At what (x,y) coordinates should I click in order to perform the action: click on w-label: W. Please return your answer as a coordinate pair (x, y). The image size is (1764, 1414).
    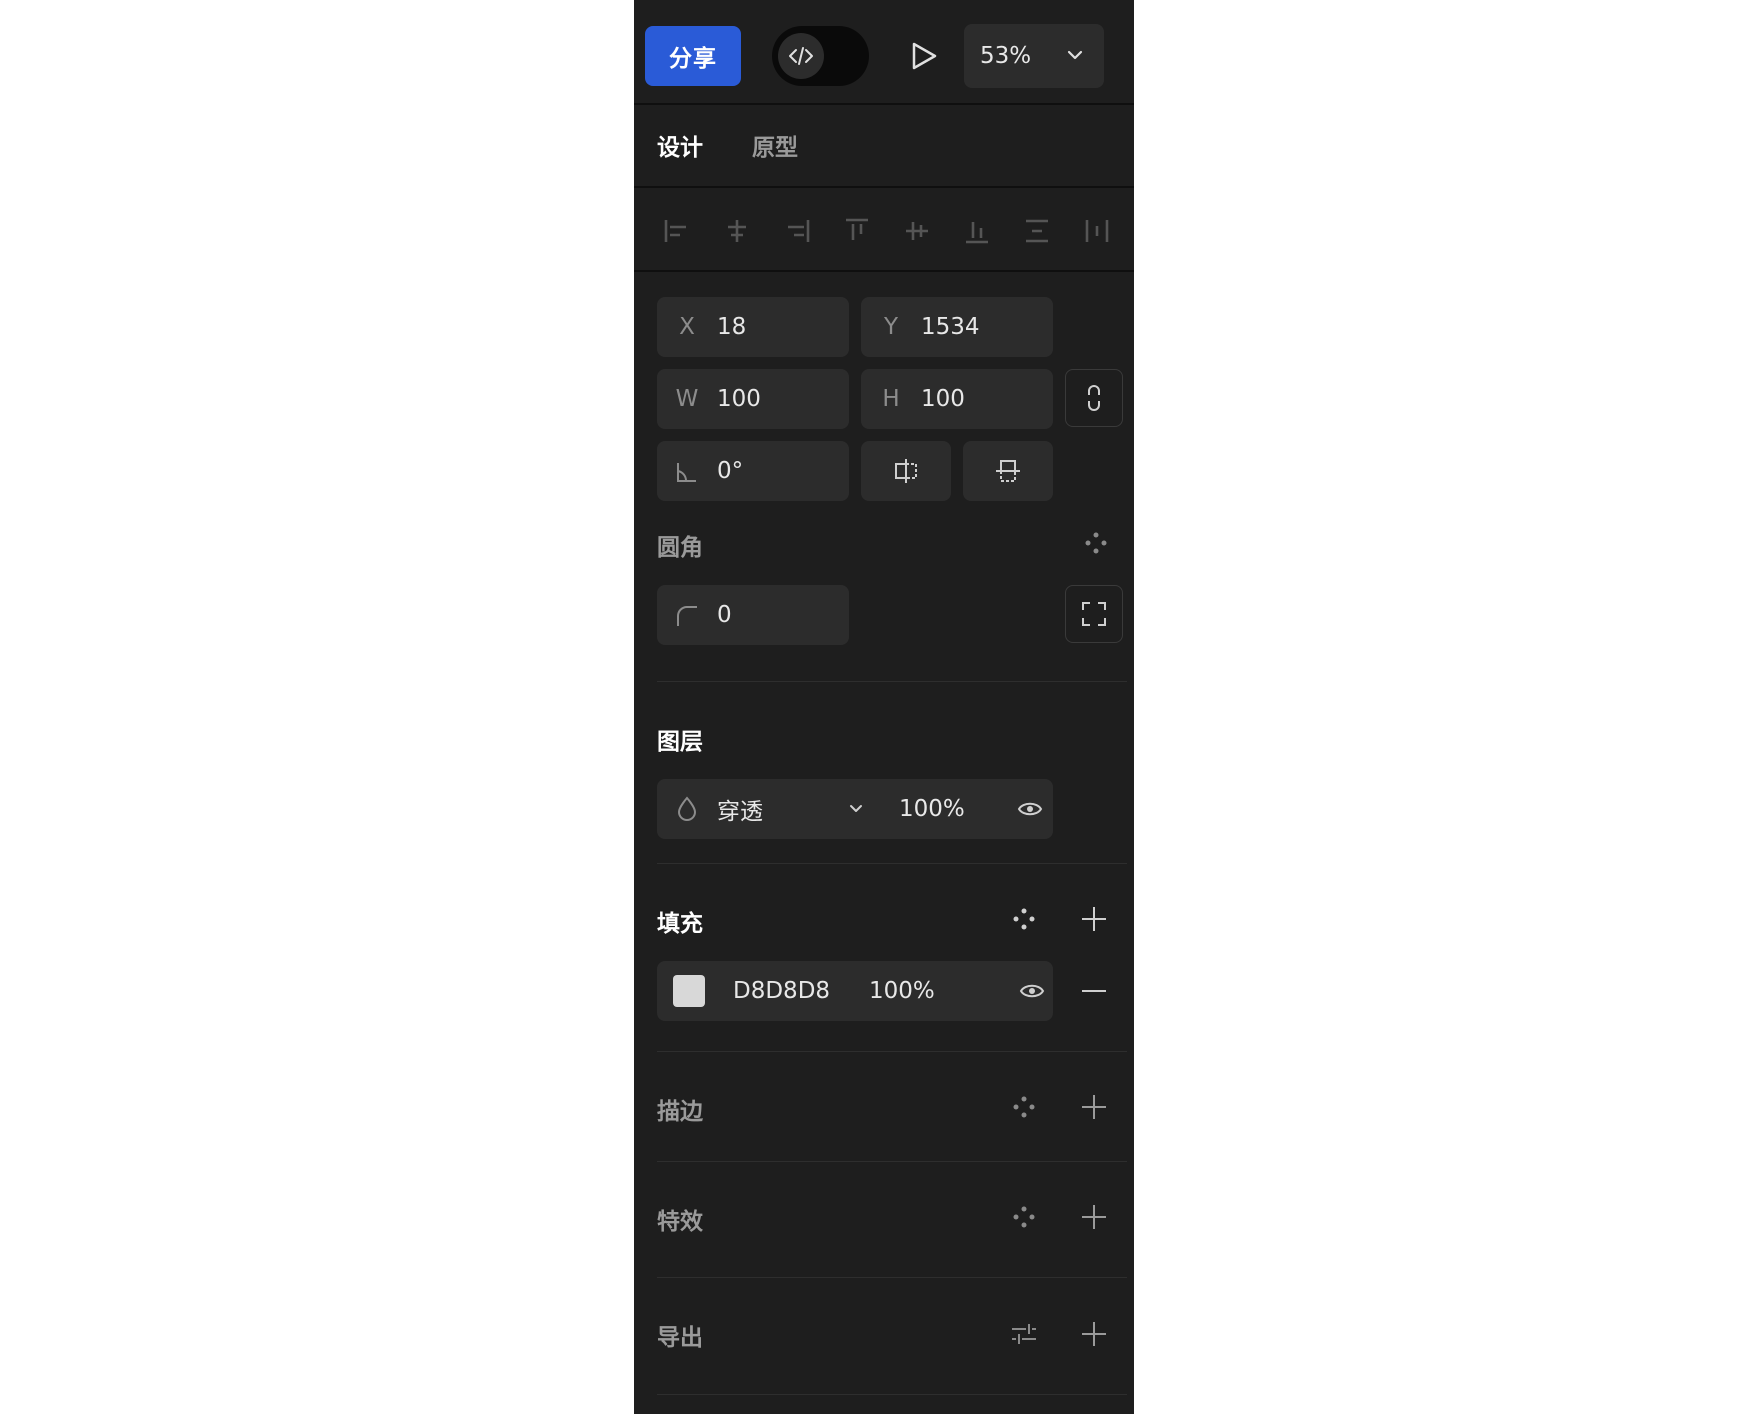
    Looking at the image, I should click on (687, 399).